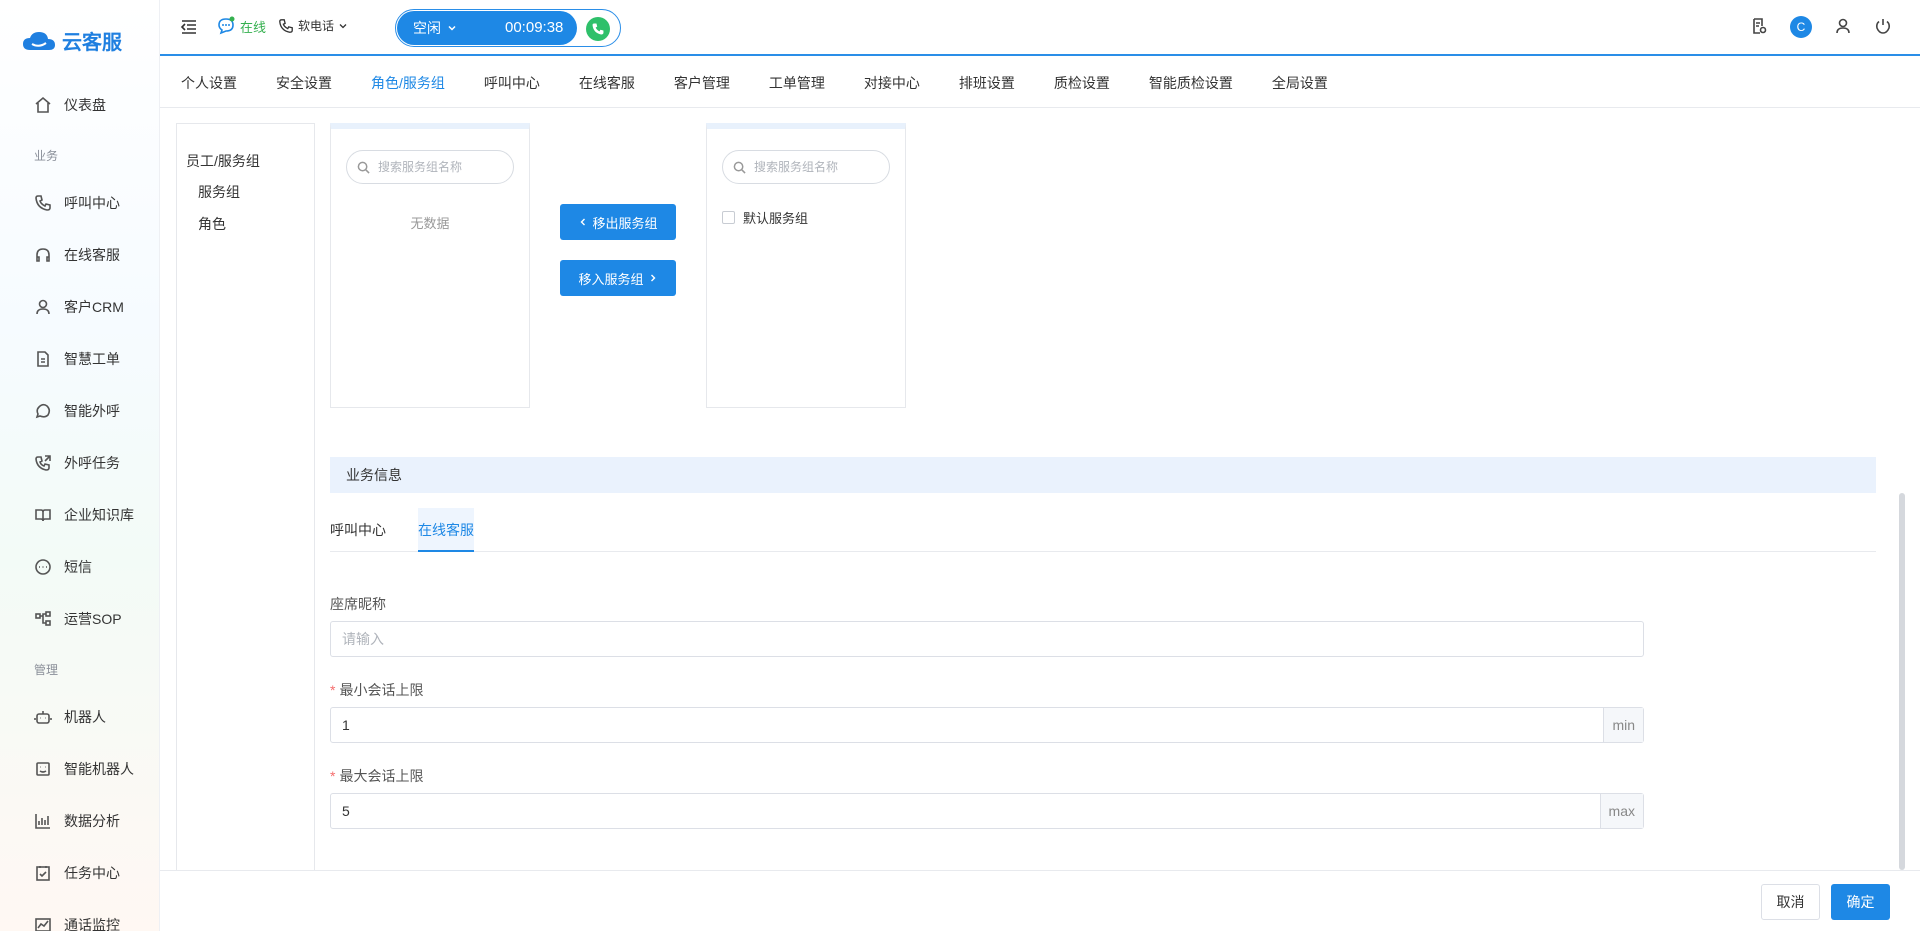  Describe the element at coordinates (92, 411) in the screenshot. I see `sidebar-item-label: 智能外呼` at that location.